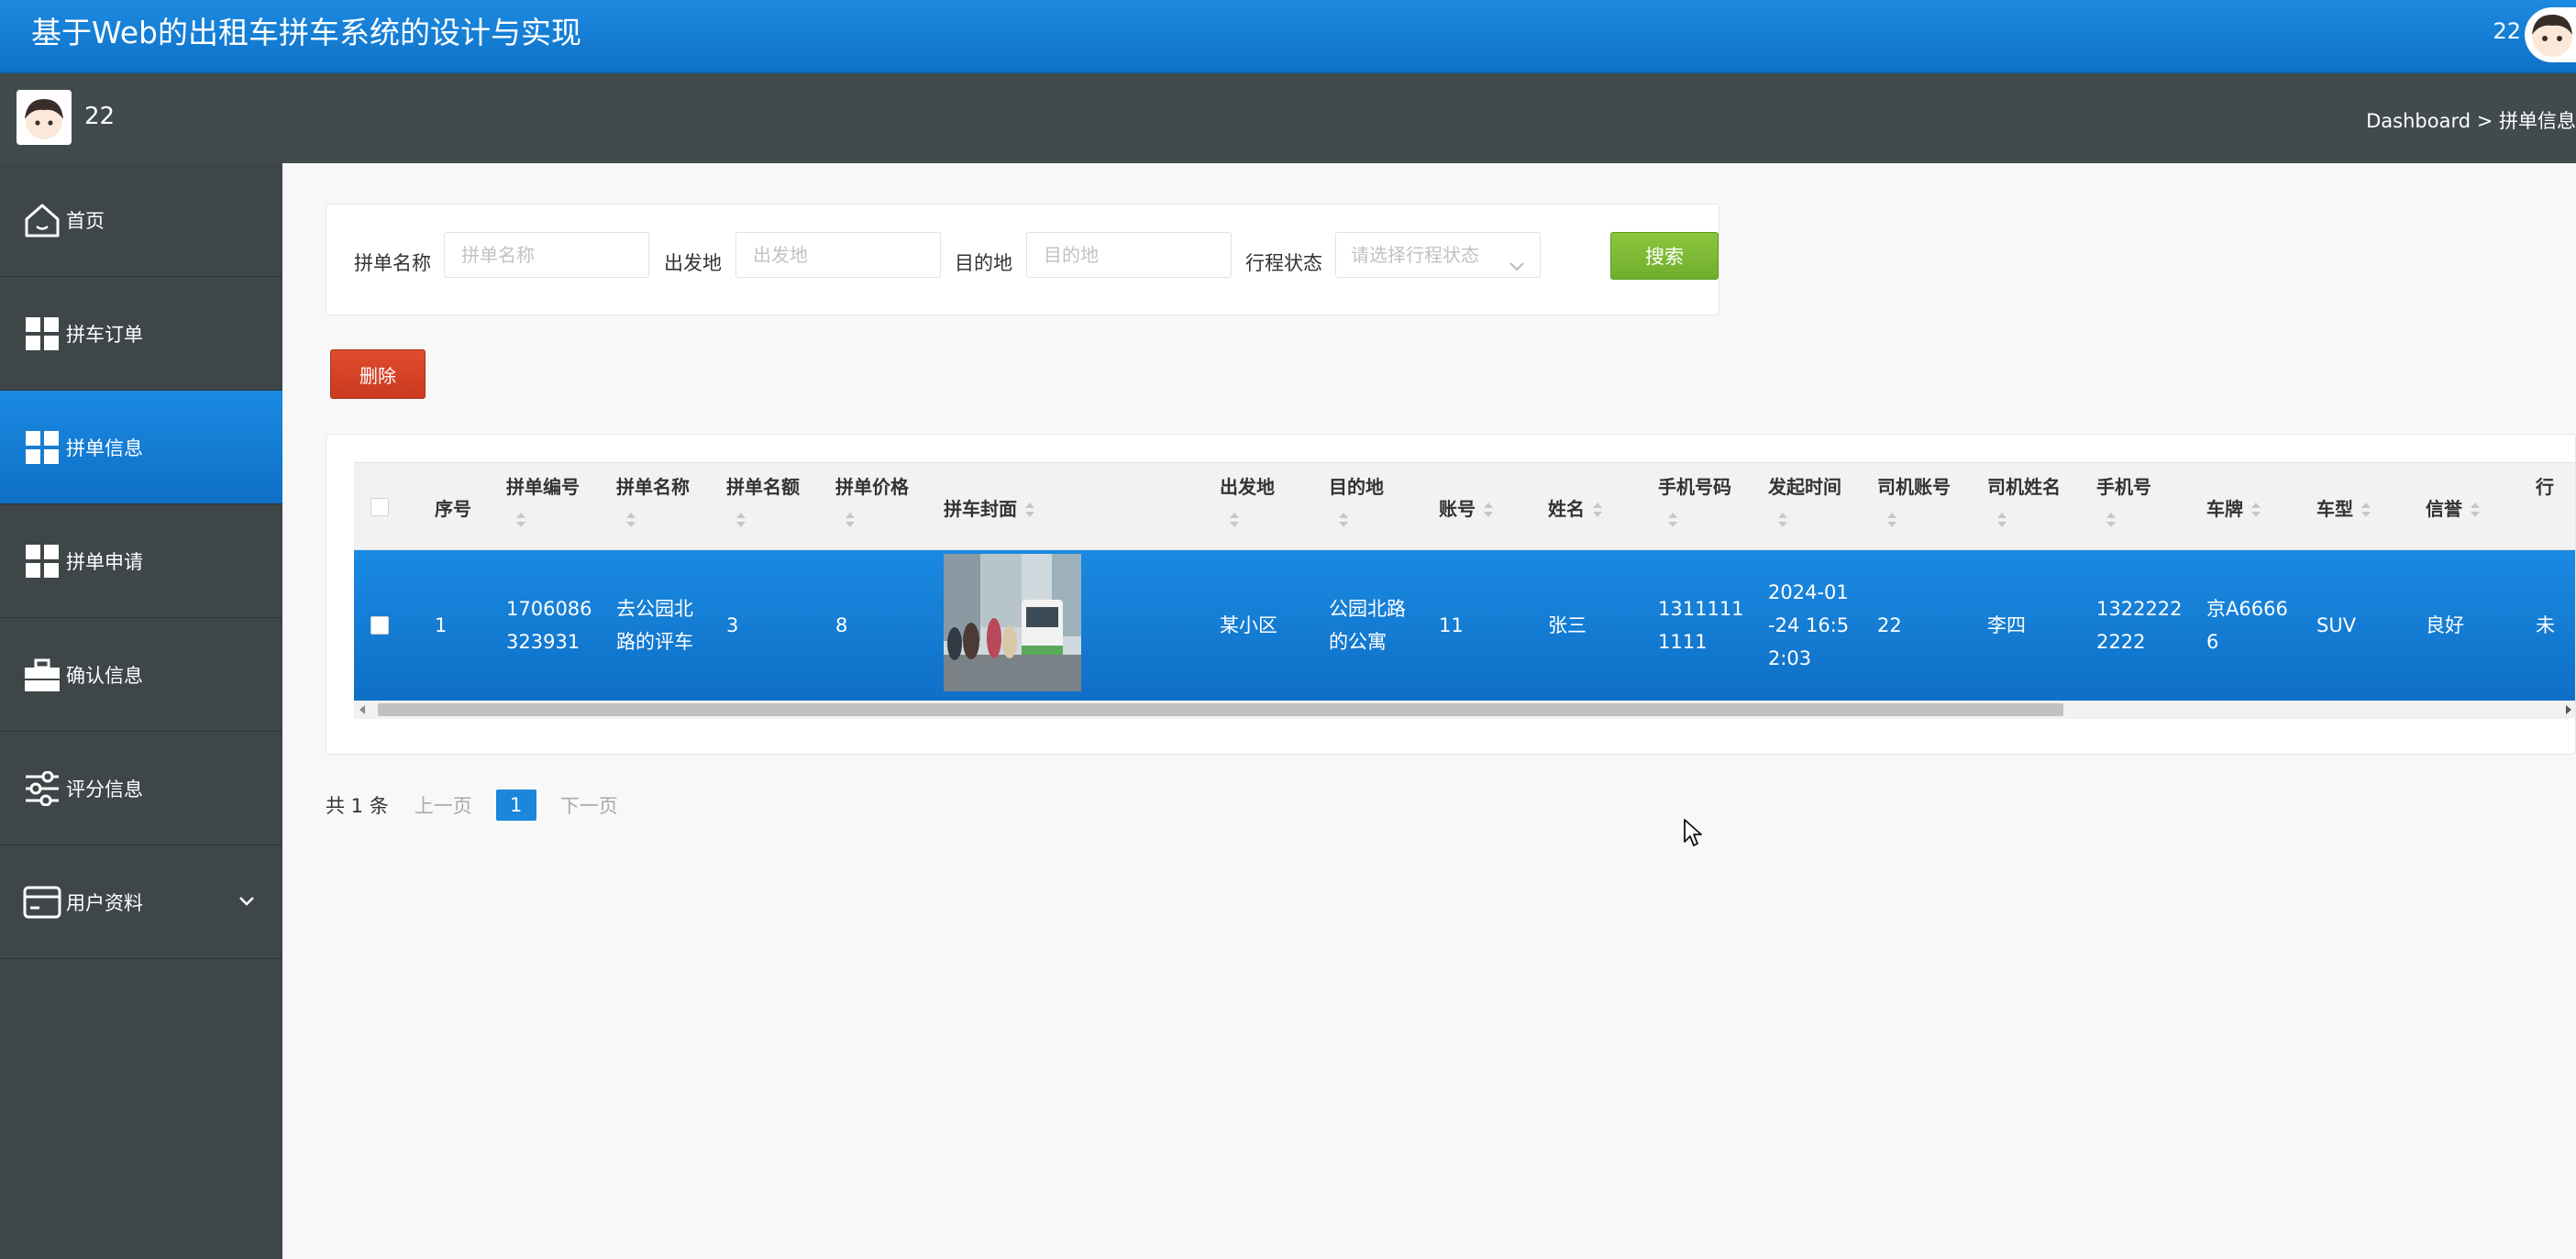 Image resolution: width=2576 pixels, height=1259 pixels. Describe the element at coordinates (1356, 485) in the screenshot. I see `th-dest: 目的地` at that location.